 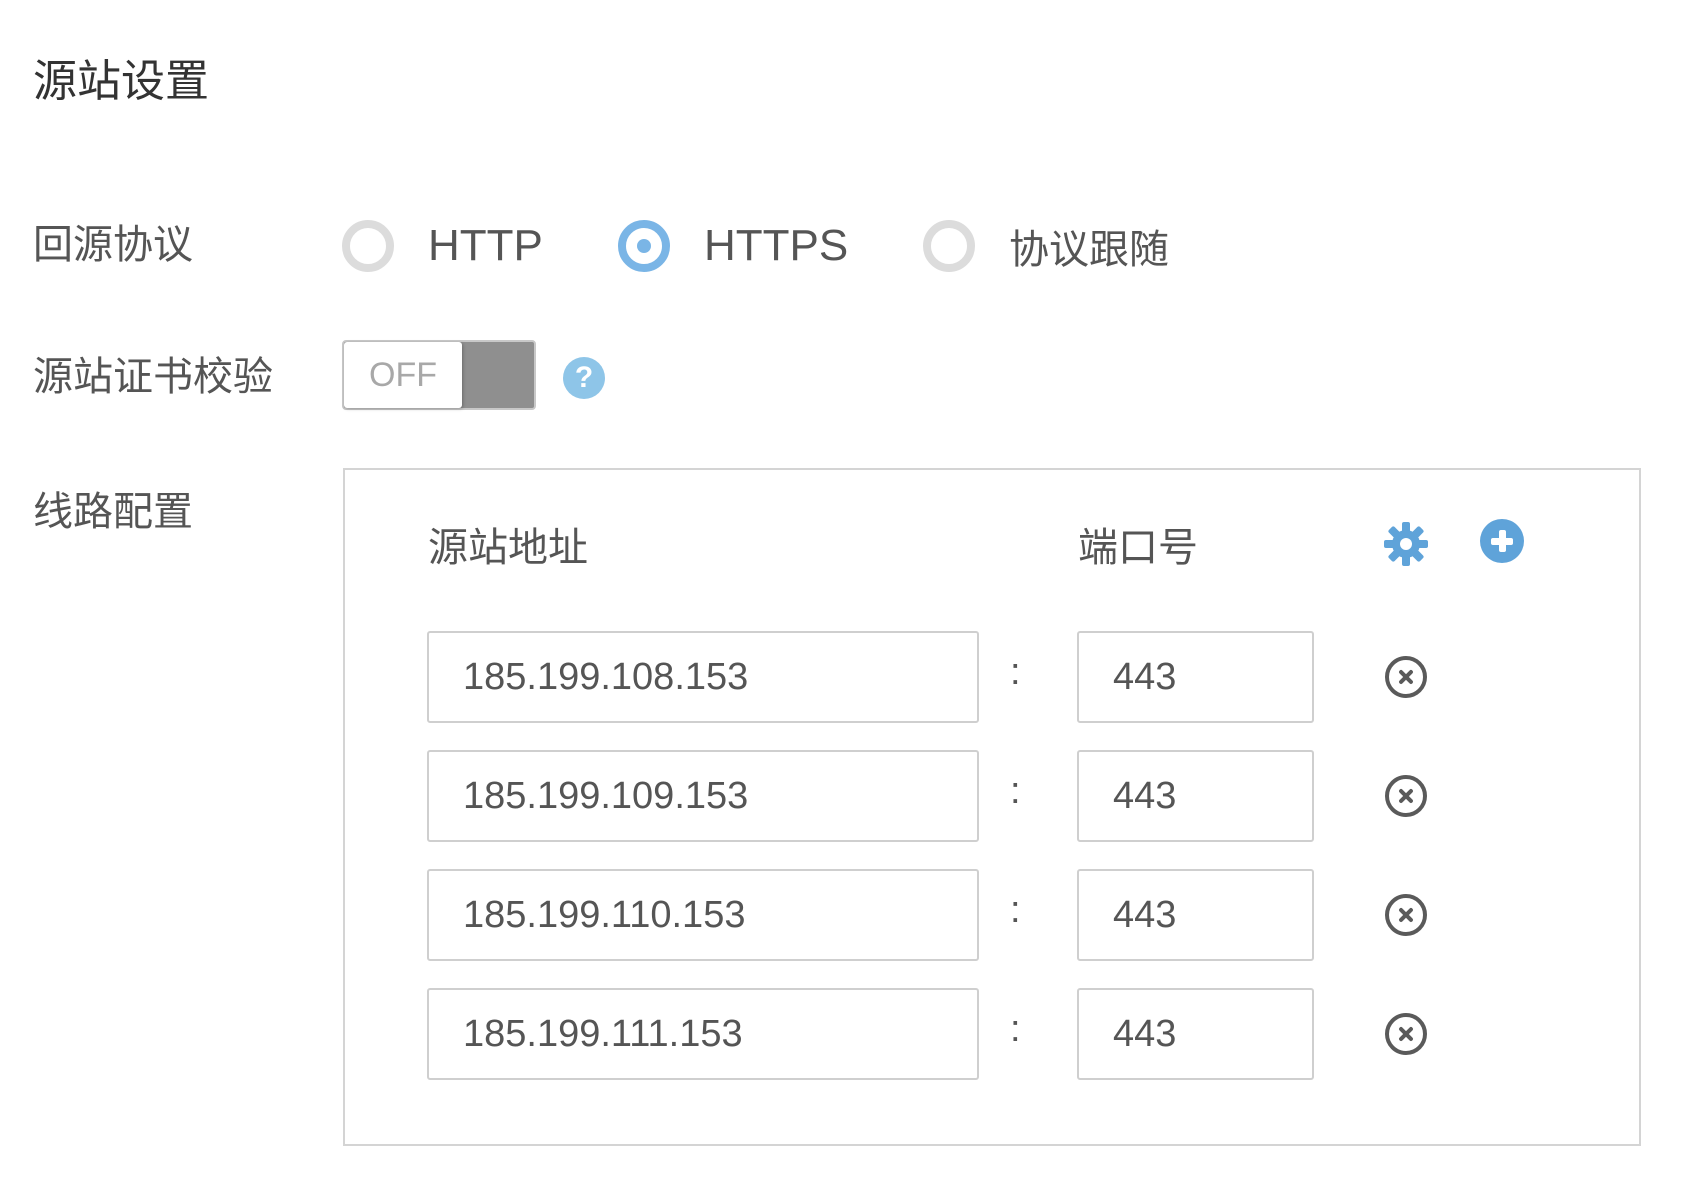 I want to click on page-title: 源站设置, so click(x=121, y=81).